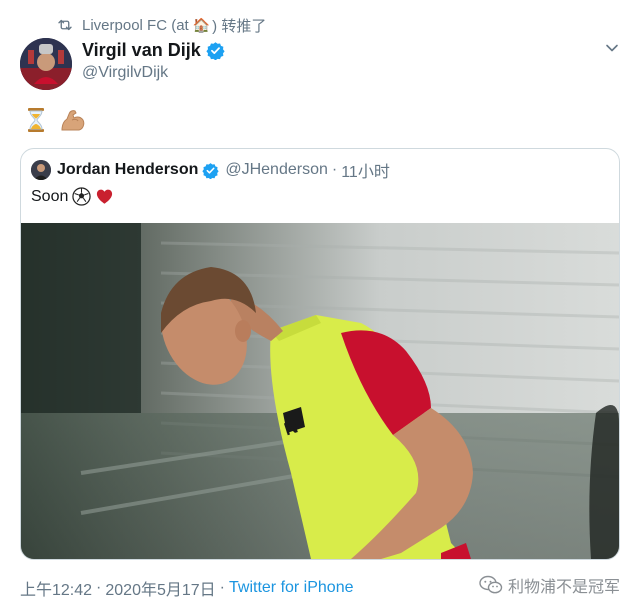 The width and height of the screenshot is (640, 612). I want to click on author-handle: @VirgilvDijk, so click(125, 73).